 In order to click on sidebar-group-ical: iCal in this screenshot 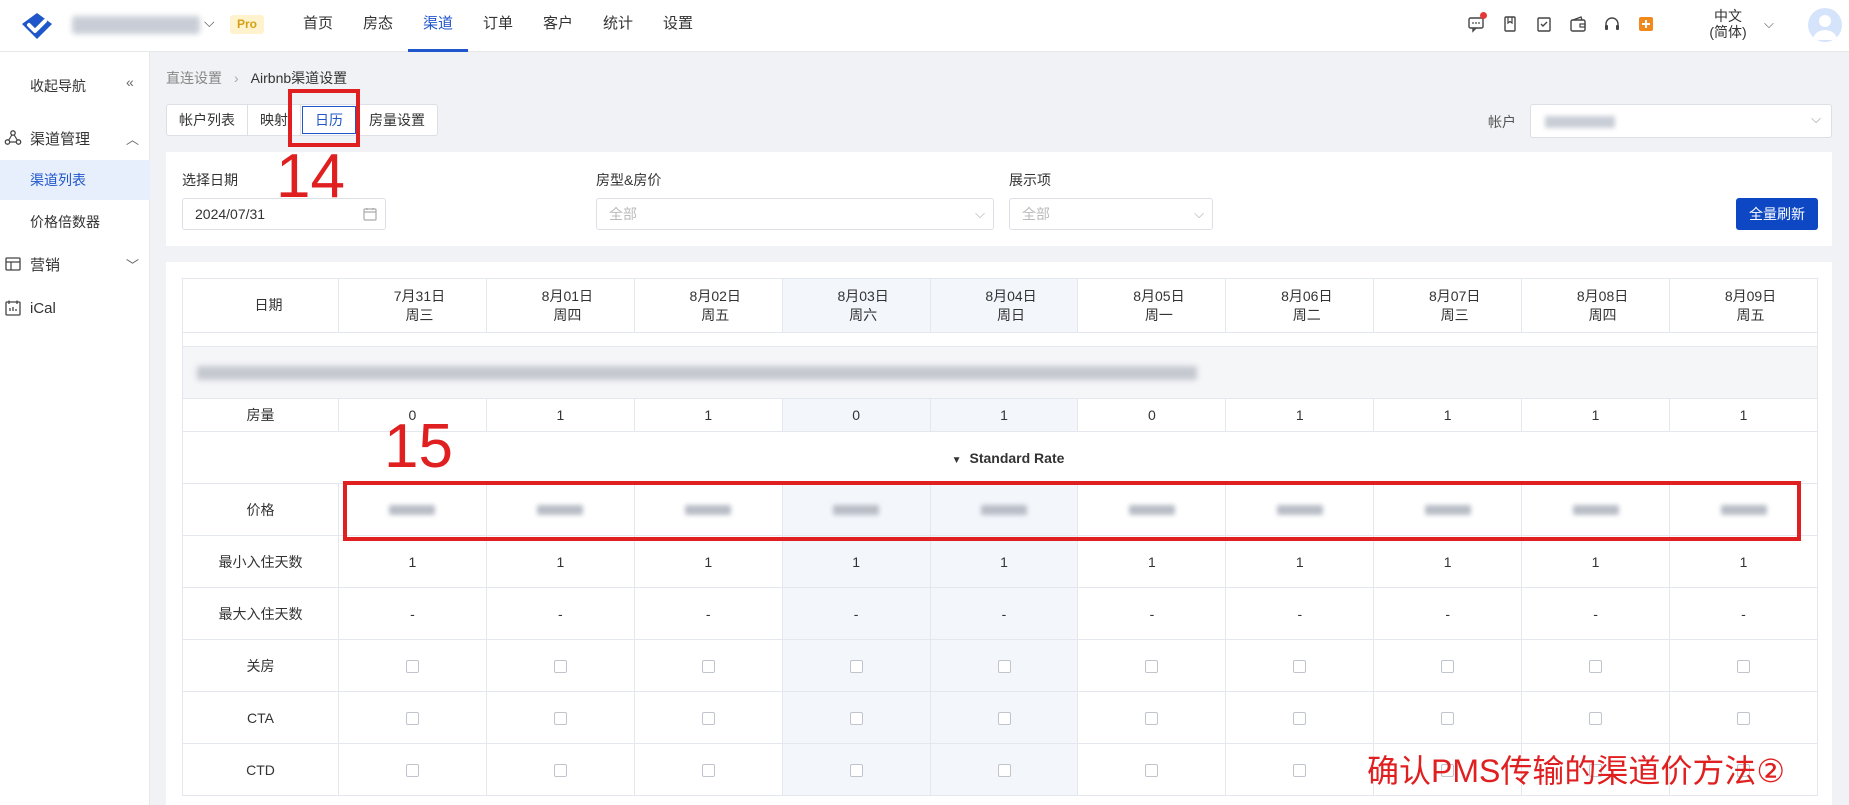, I will do `click(75, 308)`.